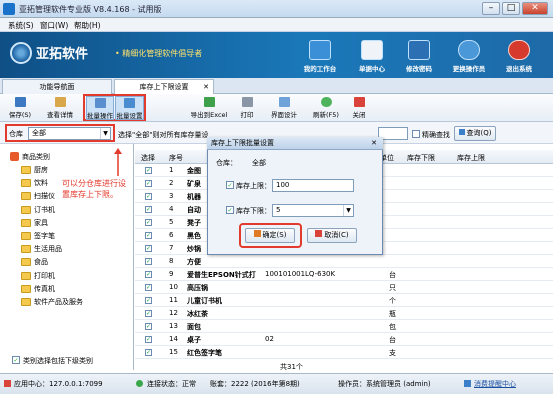 The width and height of the screenshot is (553, 394). What do you see at coordinates (164, 86) in the screenshot?
I see `tab-stock-limits: 库存上下限设置 ✕` at bounding box center [164, 86].